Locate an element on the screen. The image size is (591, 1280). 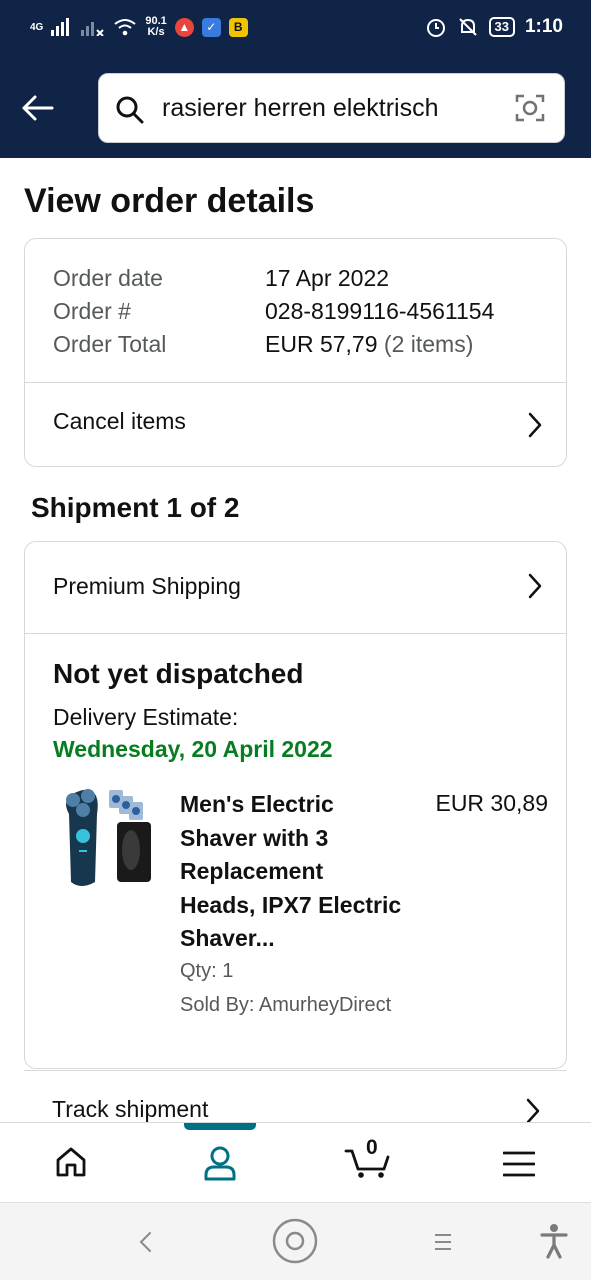
active-tab-indicator is located at coordinates (220, 1126).